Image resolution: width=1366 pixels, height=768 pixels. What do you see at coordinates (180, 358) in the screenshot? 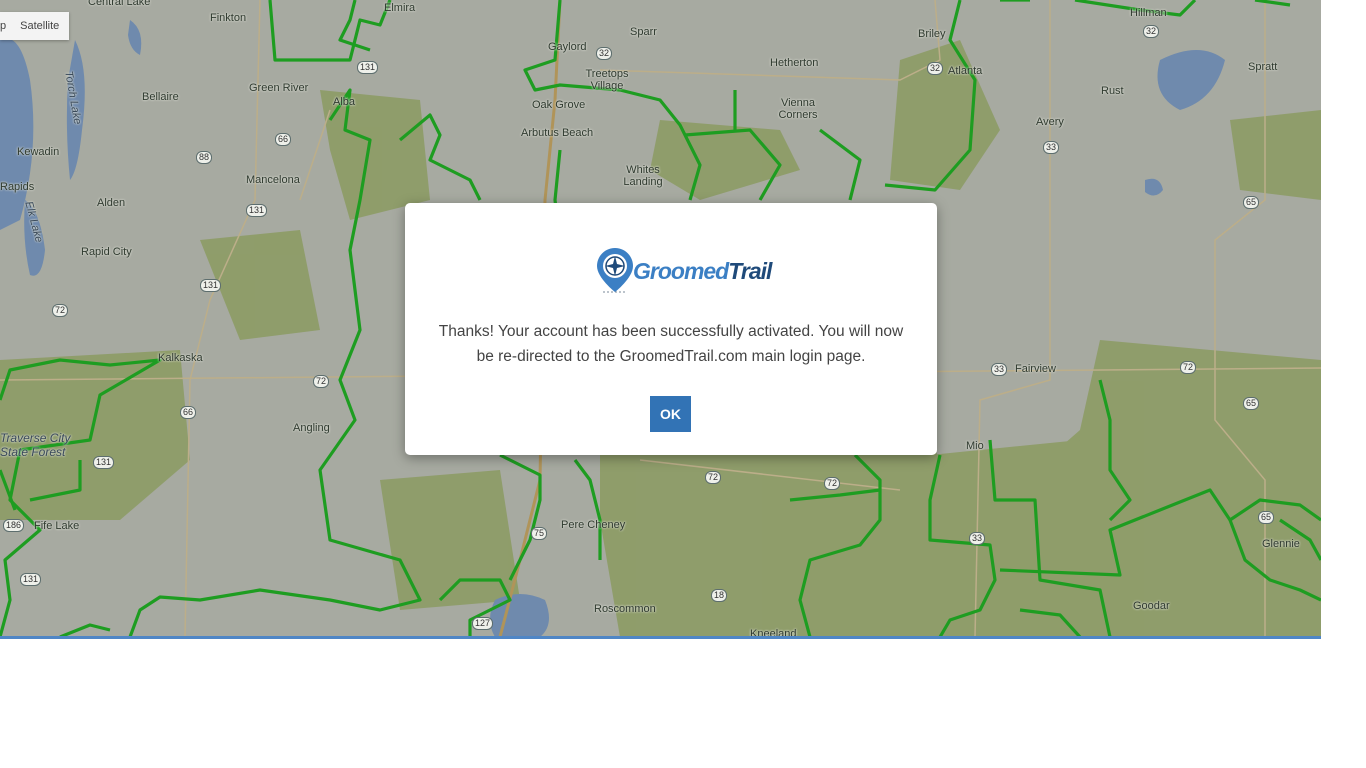
I see `map-label: Kalkaska` at bounding box center [180, 358].